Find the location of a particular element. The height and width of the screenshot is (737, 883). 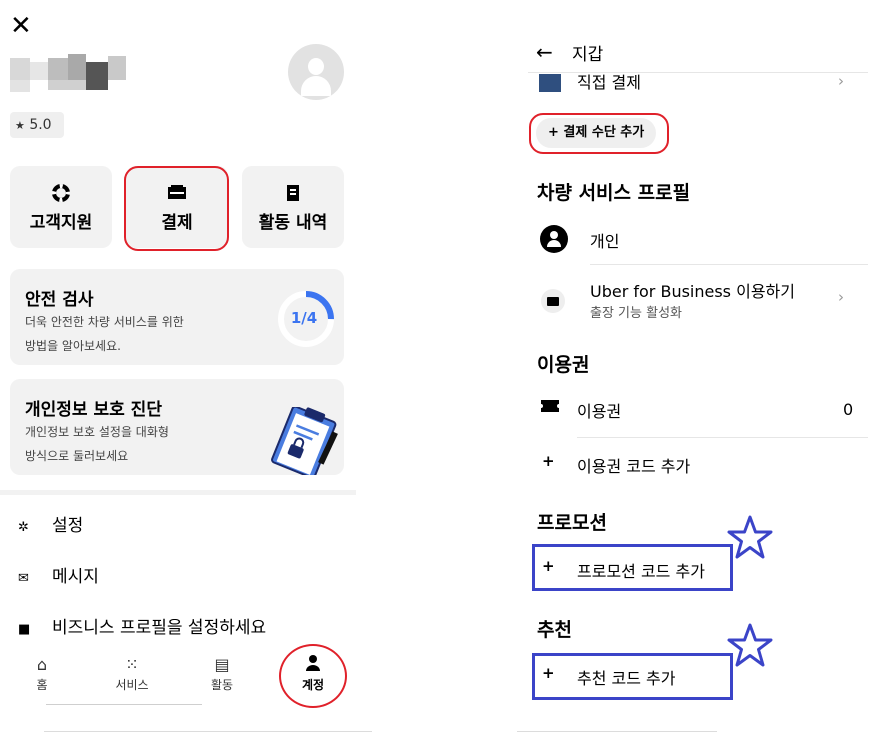

nav-activity-label: 활동 is located at coordinates (222, 685).